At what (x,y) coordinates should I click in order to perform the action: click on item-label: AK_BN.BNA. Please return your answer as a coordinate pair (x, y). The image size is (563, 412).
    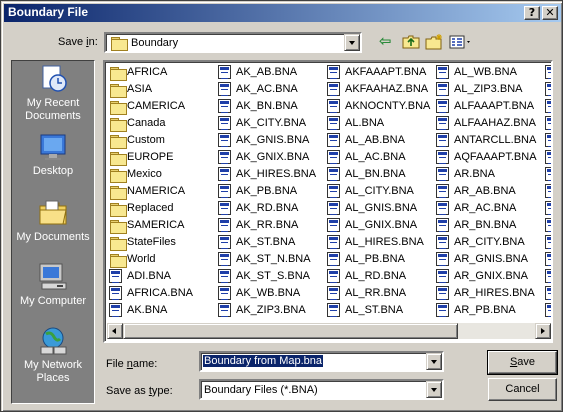
    Looking at the image, I should click on (267, 106).